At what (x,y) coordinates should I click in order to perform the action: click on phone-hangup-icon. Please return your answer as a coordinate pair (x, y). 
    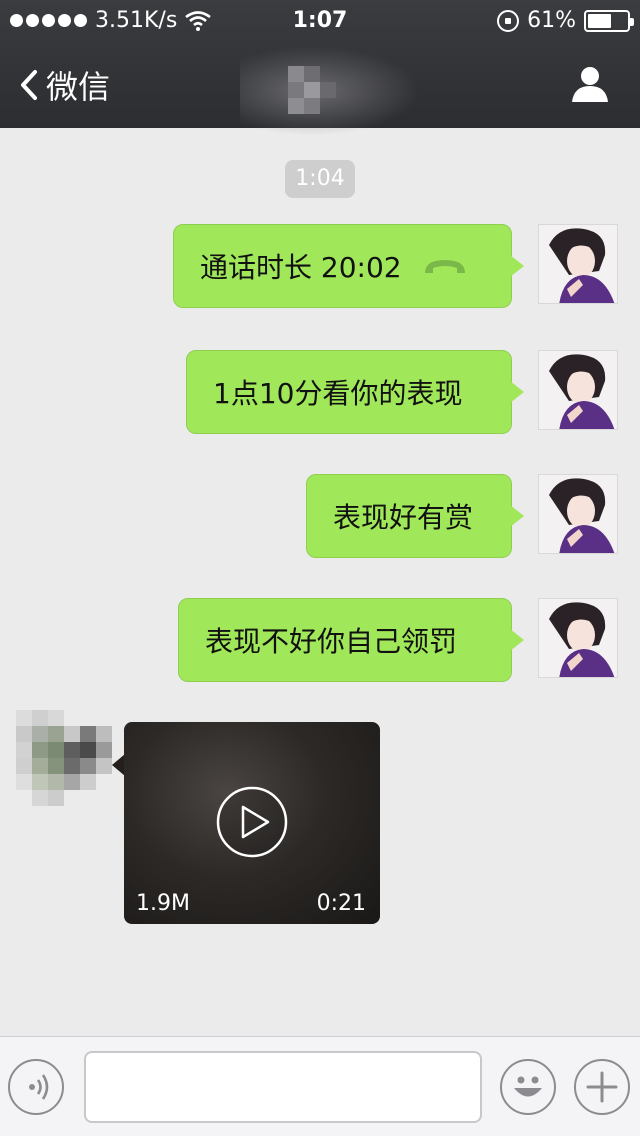
    Looking at the image, I should click on (444, 266).